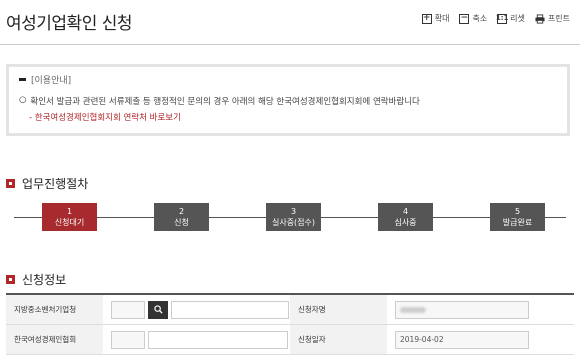 Image resolution: width=580 pixels, height=355 pixels. I want to click on contact-link: - 한국여성경제인협회지회 연락처 바로보기, so click(288, 117).